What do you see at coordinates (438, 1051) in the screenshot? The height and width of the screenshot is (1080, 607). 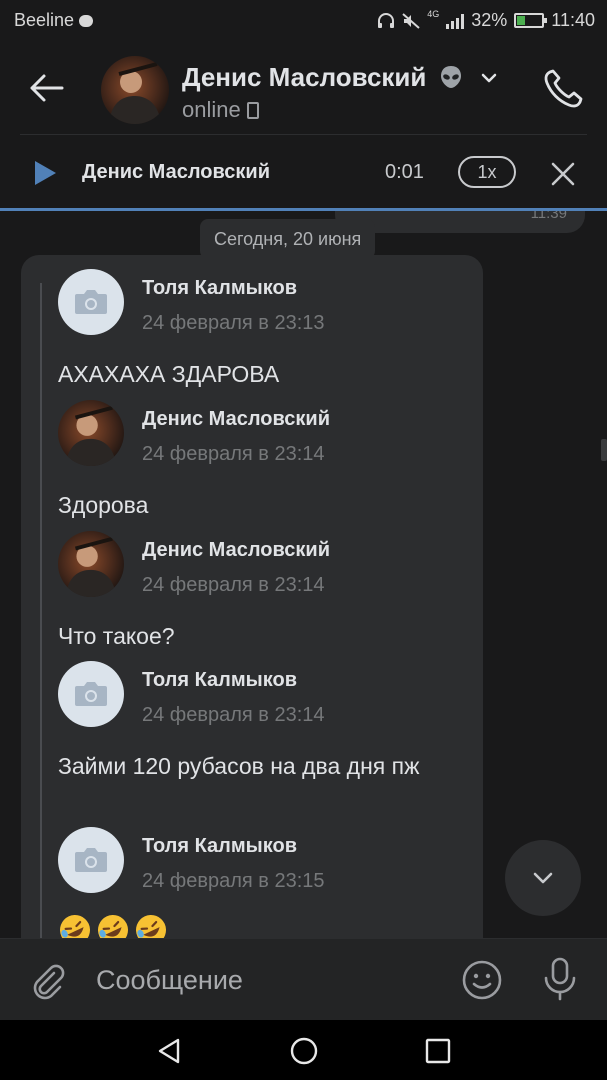 I see `nav-recents-icon` at bounding box center [438, 1051].